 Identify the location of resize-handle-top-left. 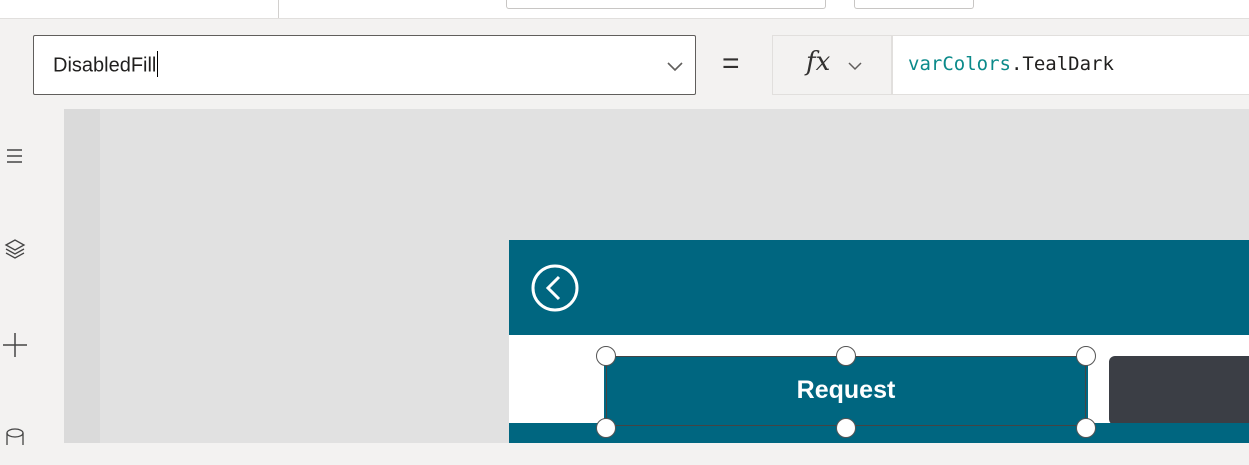
(606, 356).